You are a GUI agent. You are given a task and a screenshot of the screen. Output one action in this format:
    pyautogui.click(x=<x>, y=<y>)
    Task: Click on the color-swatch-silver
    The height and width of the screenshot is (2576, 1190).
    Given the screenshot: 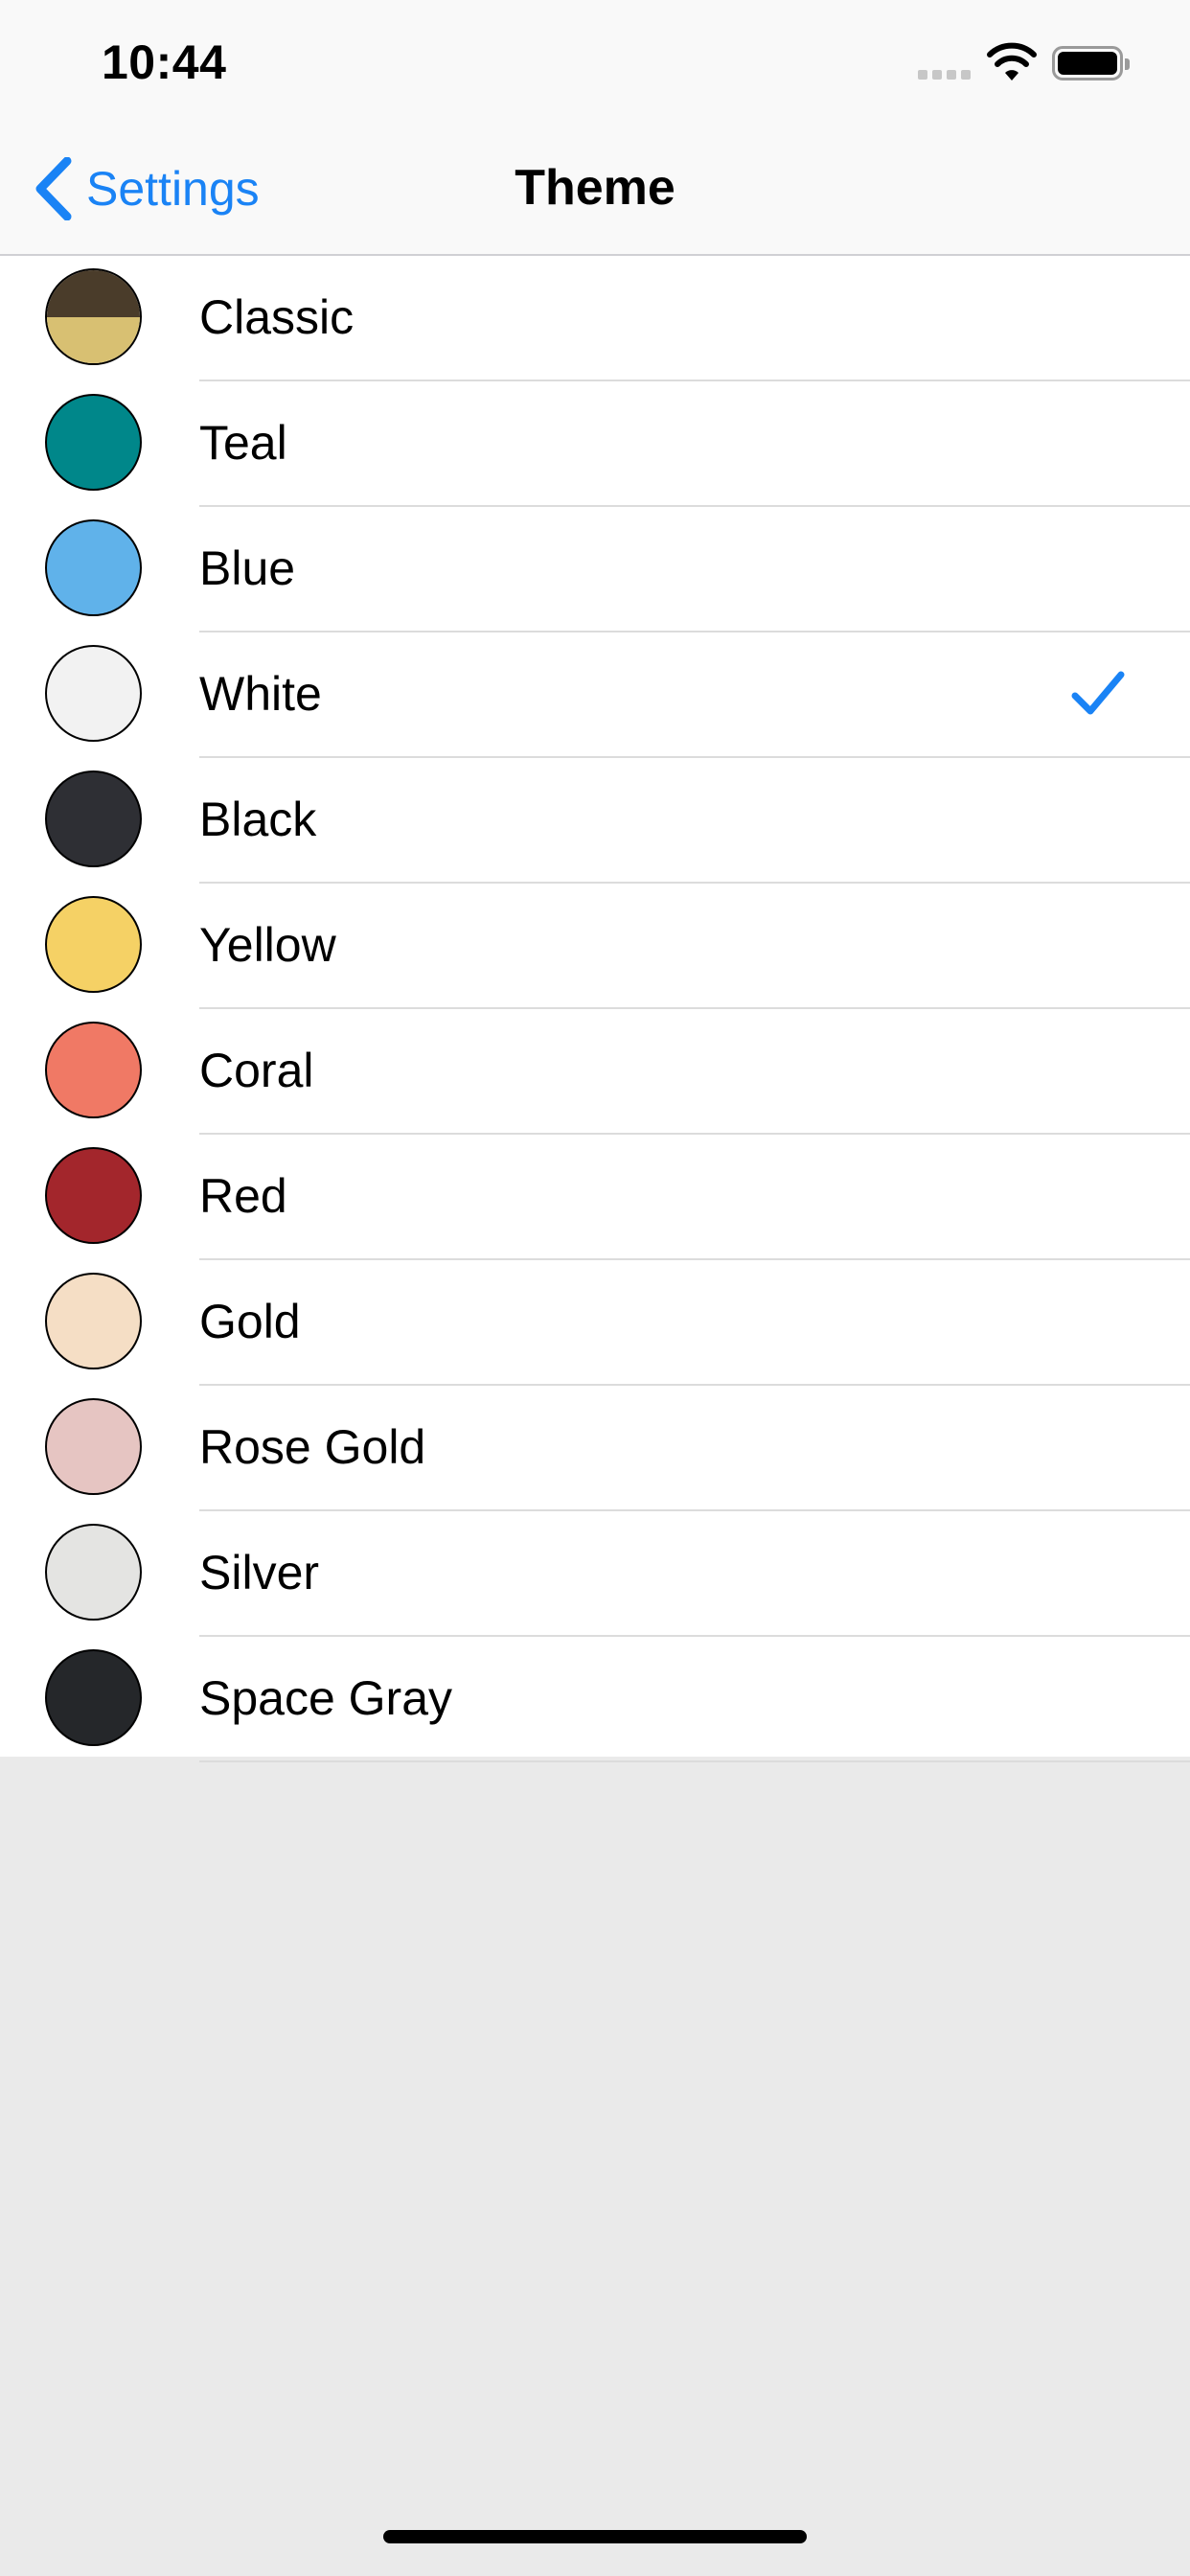 What is the action you would take?
    pyautogui.click(x=93, y=1572)
    